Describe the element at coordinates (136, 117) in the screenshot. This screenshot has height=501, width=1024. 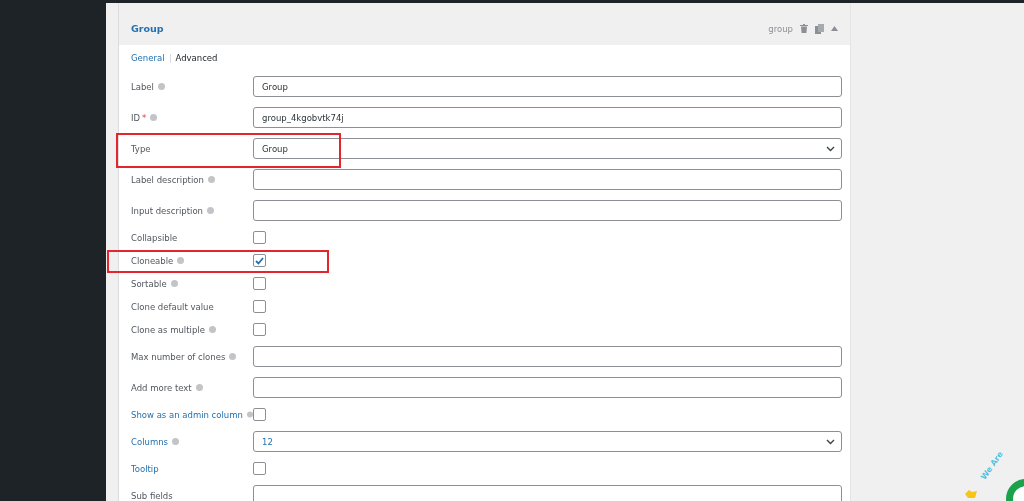
I see `field-label: ID` at that location.